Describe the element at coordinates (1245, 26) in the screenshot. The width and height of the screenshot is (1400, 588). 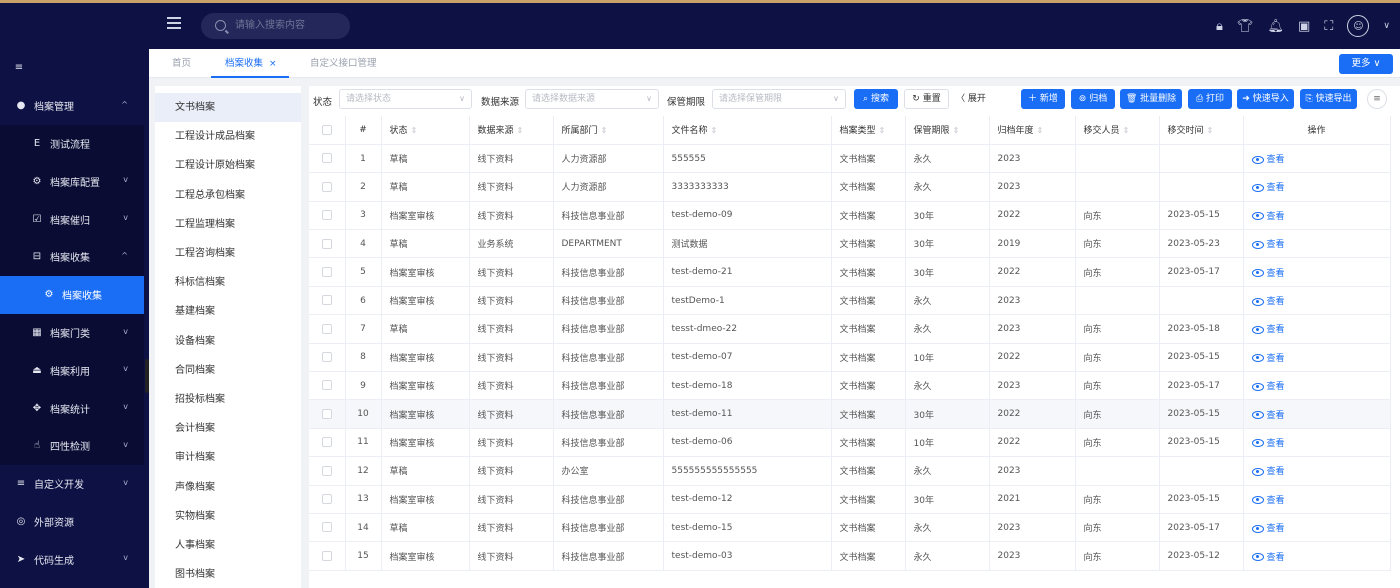
I see `shirt-icon: 👕︎` at that location.